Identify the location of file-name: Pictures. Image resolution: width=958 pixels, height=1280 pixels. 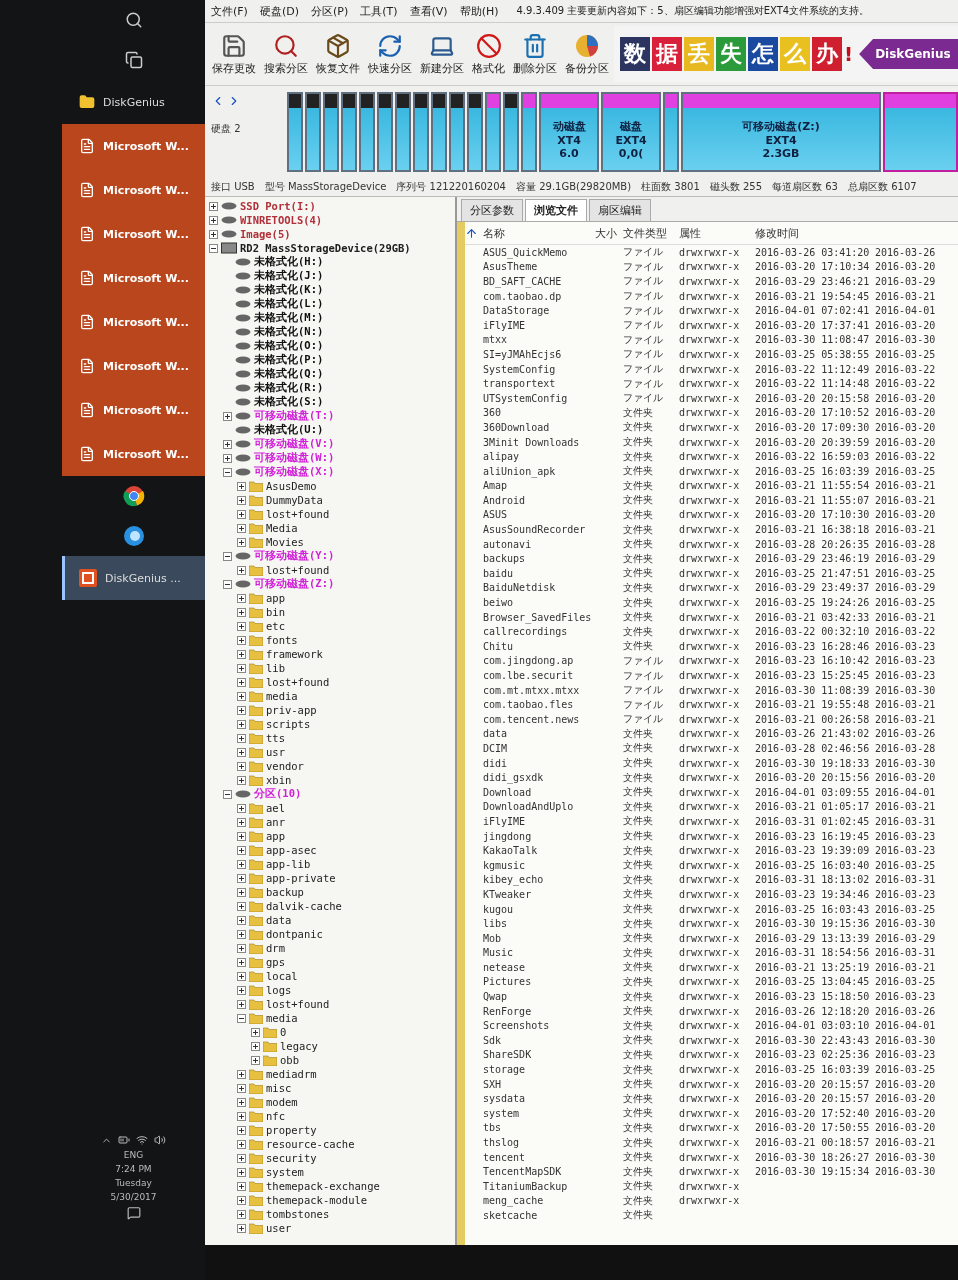
(539, 982).